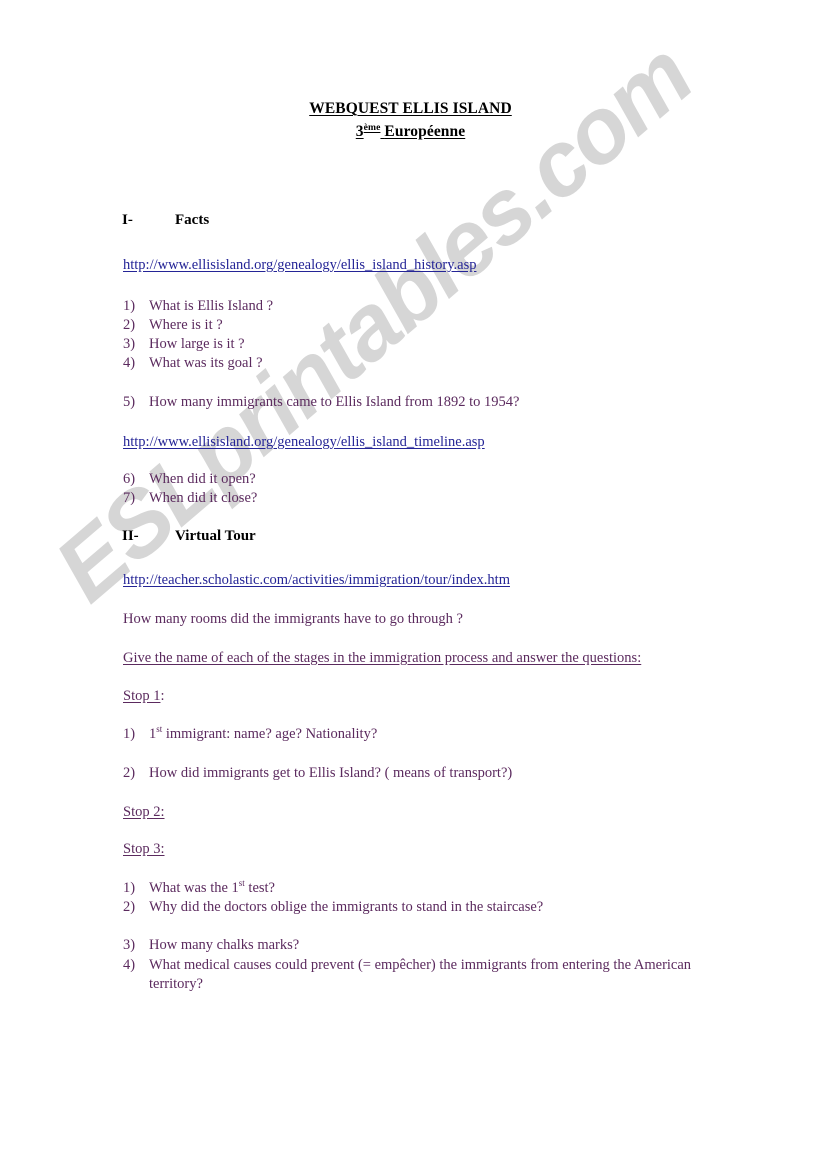 The width and height of the screenshot is (821, 1169). I want to click on stop-1-text: Stop 1, so click(142, 696).